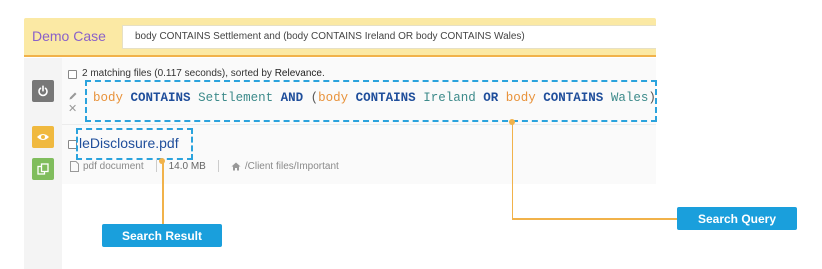 The width and height of the screenshot is (822, 269). I want to click on result-title-highlight: leDisclosure.pdf, so click(134, 144).